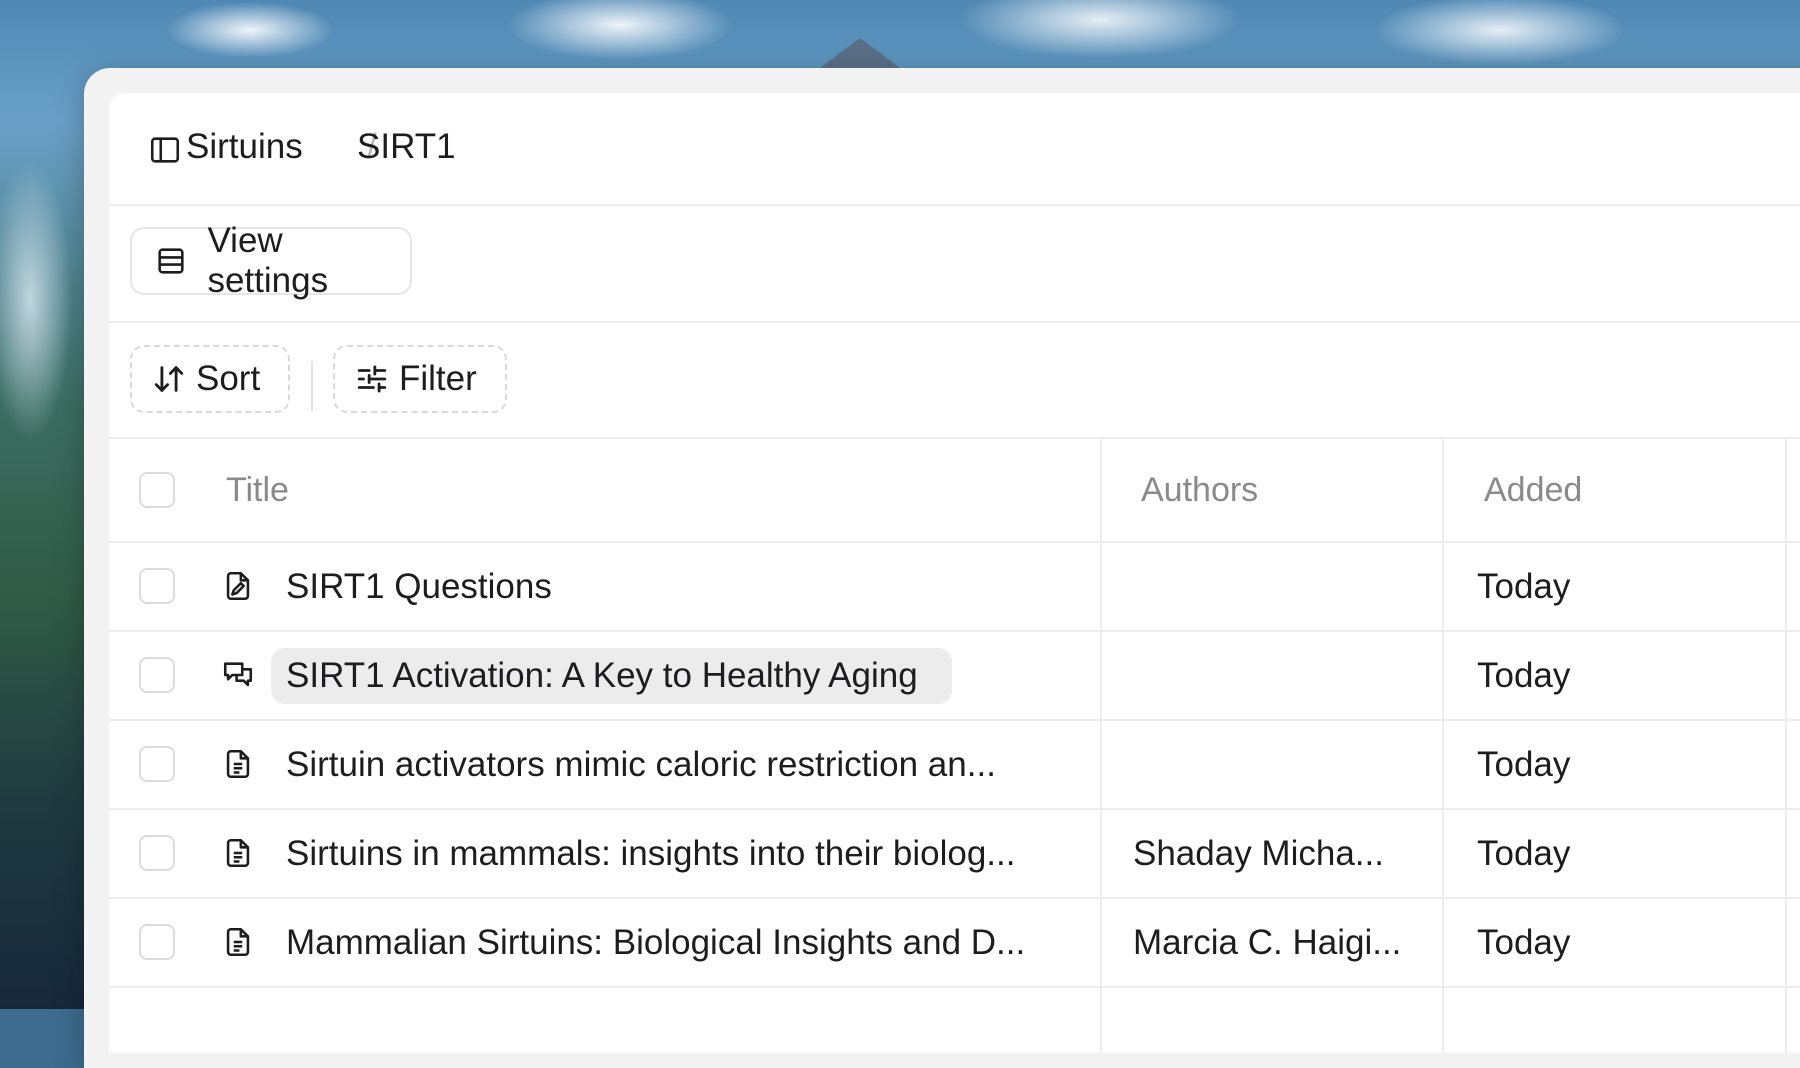  What do you see at coordinates (602, 676) in the screenshot?
I see `row-title: SIRT1 Activation: A Key to Healthy Aging` at bounding box center [602, 676].